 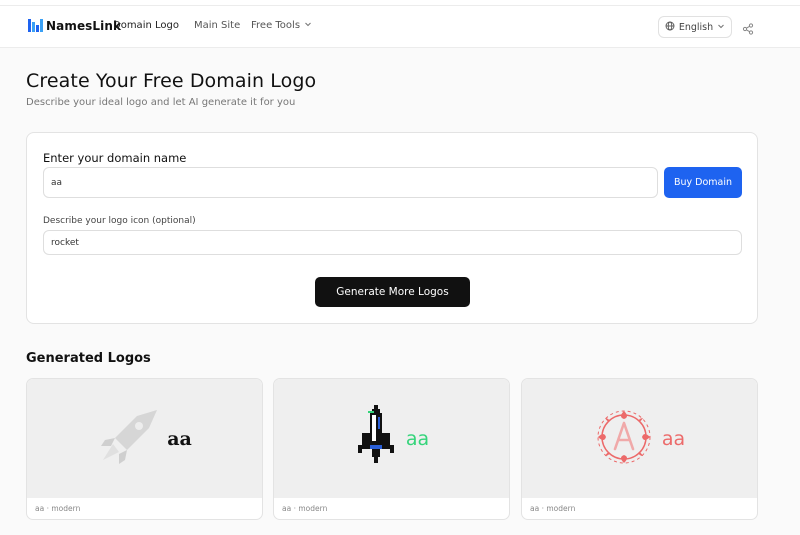 I want to click on language-label: English, so click(x=696, y=27).